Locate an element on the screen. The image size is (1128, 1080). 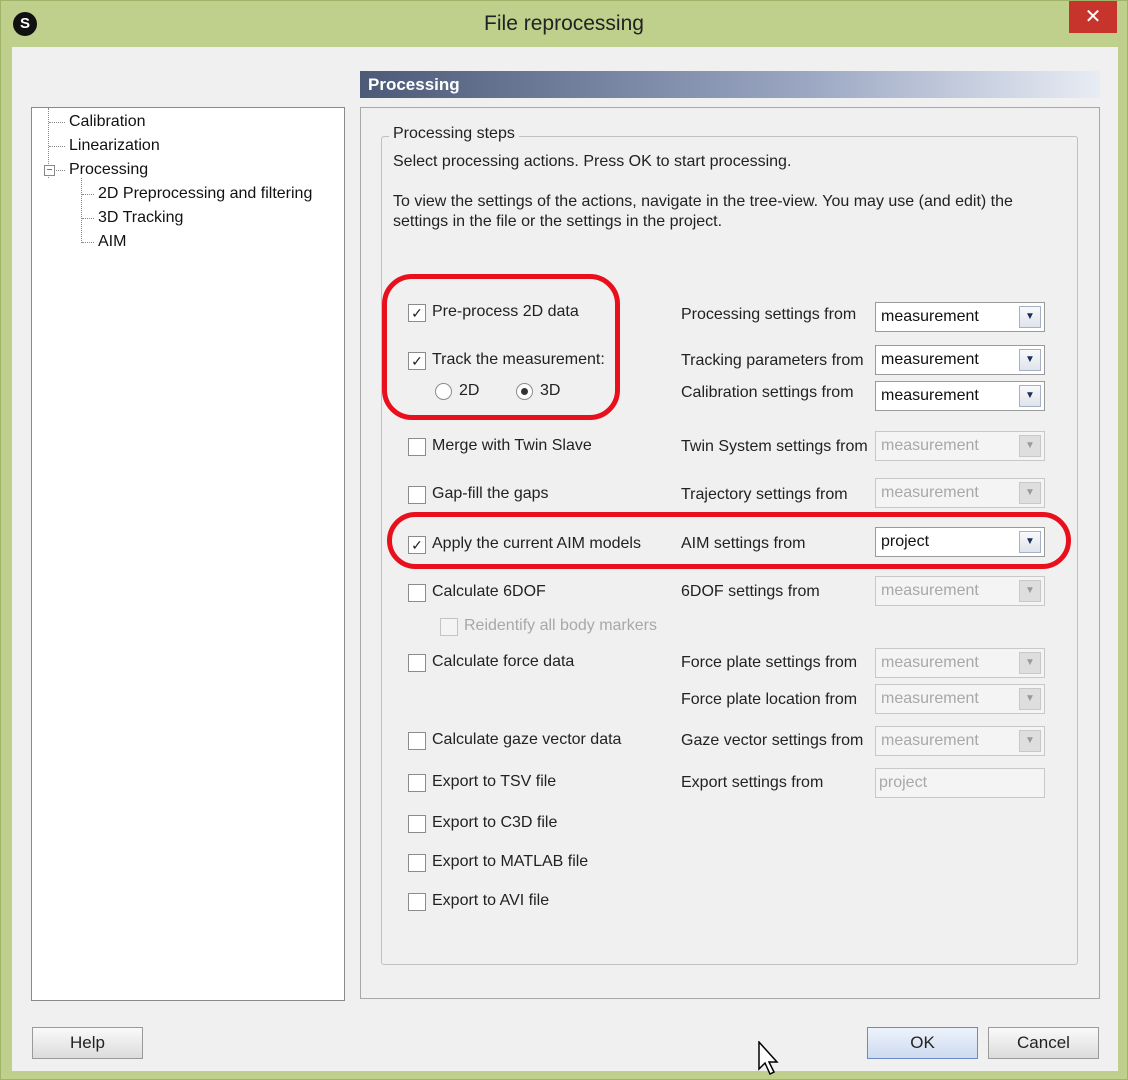
forceplate-location-select: measurement ▼ is located at coordinates (960, 699).